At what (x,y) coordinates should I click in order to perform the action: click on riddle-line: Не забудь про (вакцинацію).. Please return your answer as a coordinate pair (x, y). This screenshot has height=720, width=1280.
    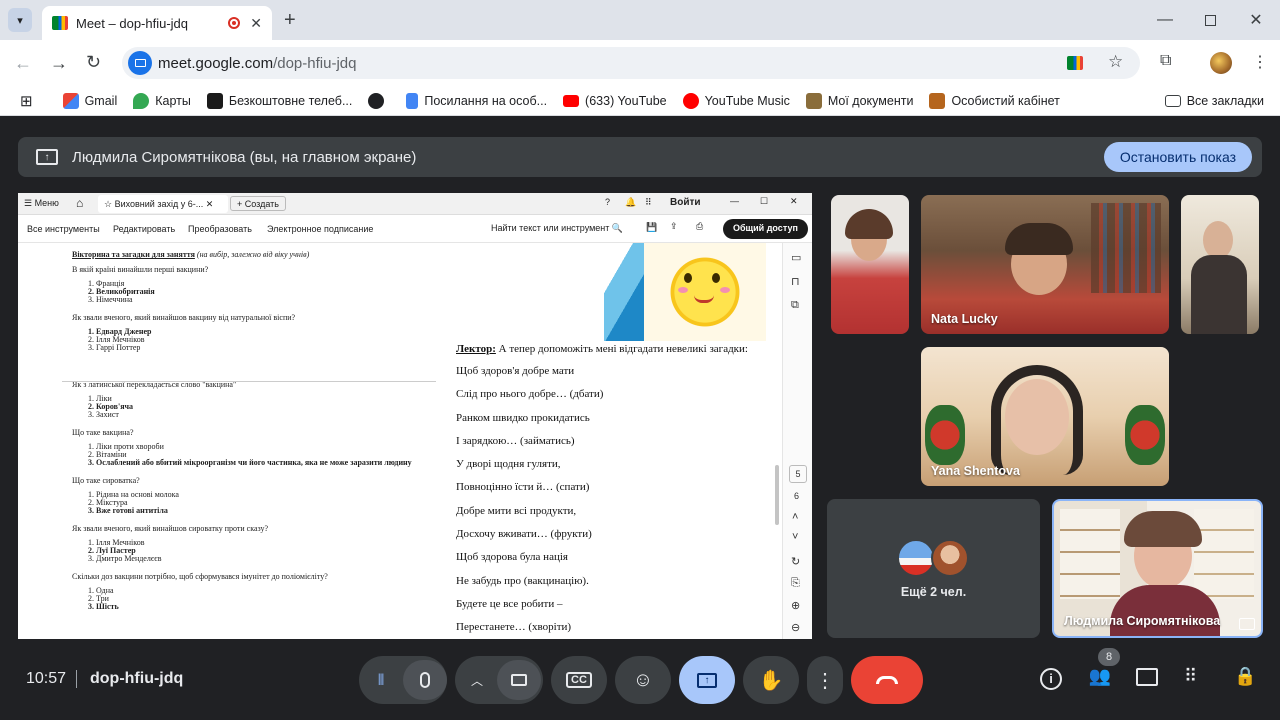
    Looking at the image, I should click on (522, 580).